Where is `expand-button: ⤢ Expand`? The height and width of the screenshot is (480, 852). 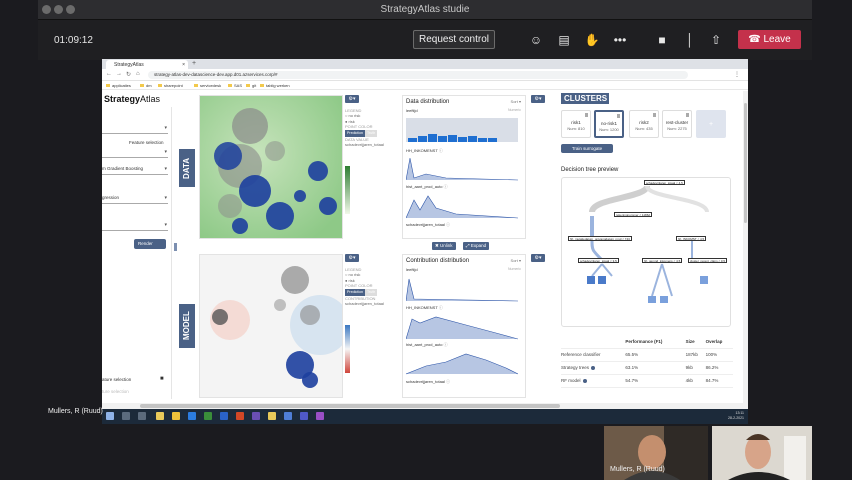 expand-button: ⤢ Expand is located at coordinates (476, 246).